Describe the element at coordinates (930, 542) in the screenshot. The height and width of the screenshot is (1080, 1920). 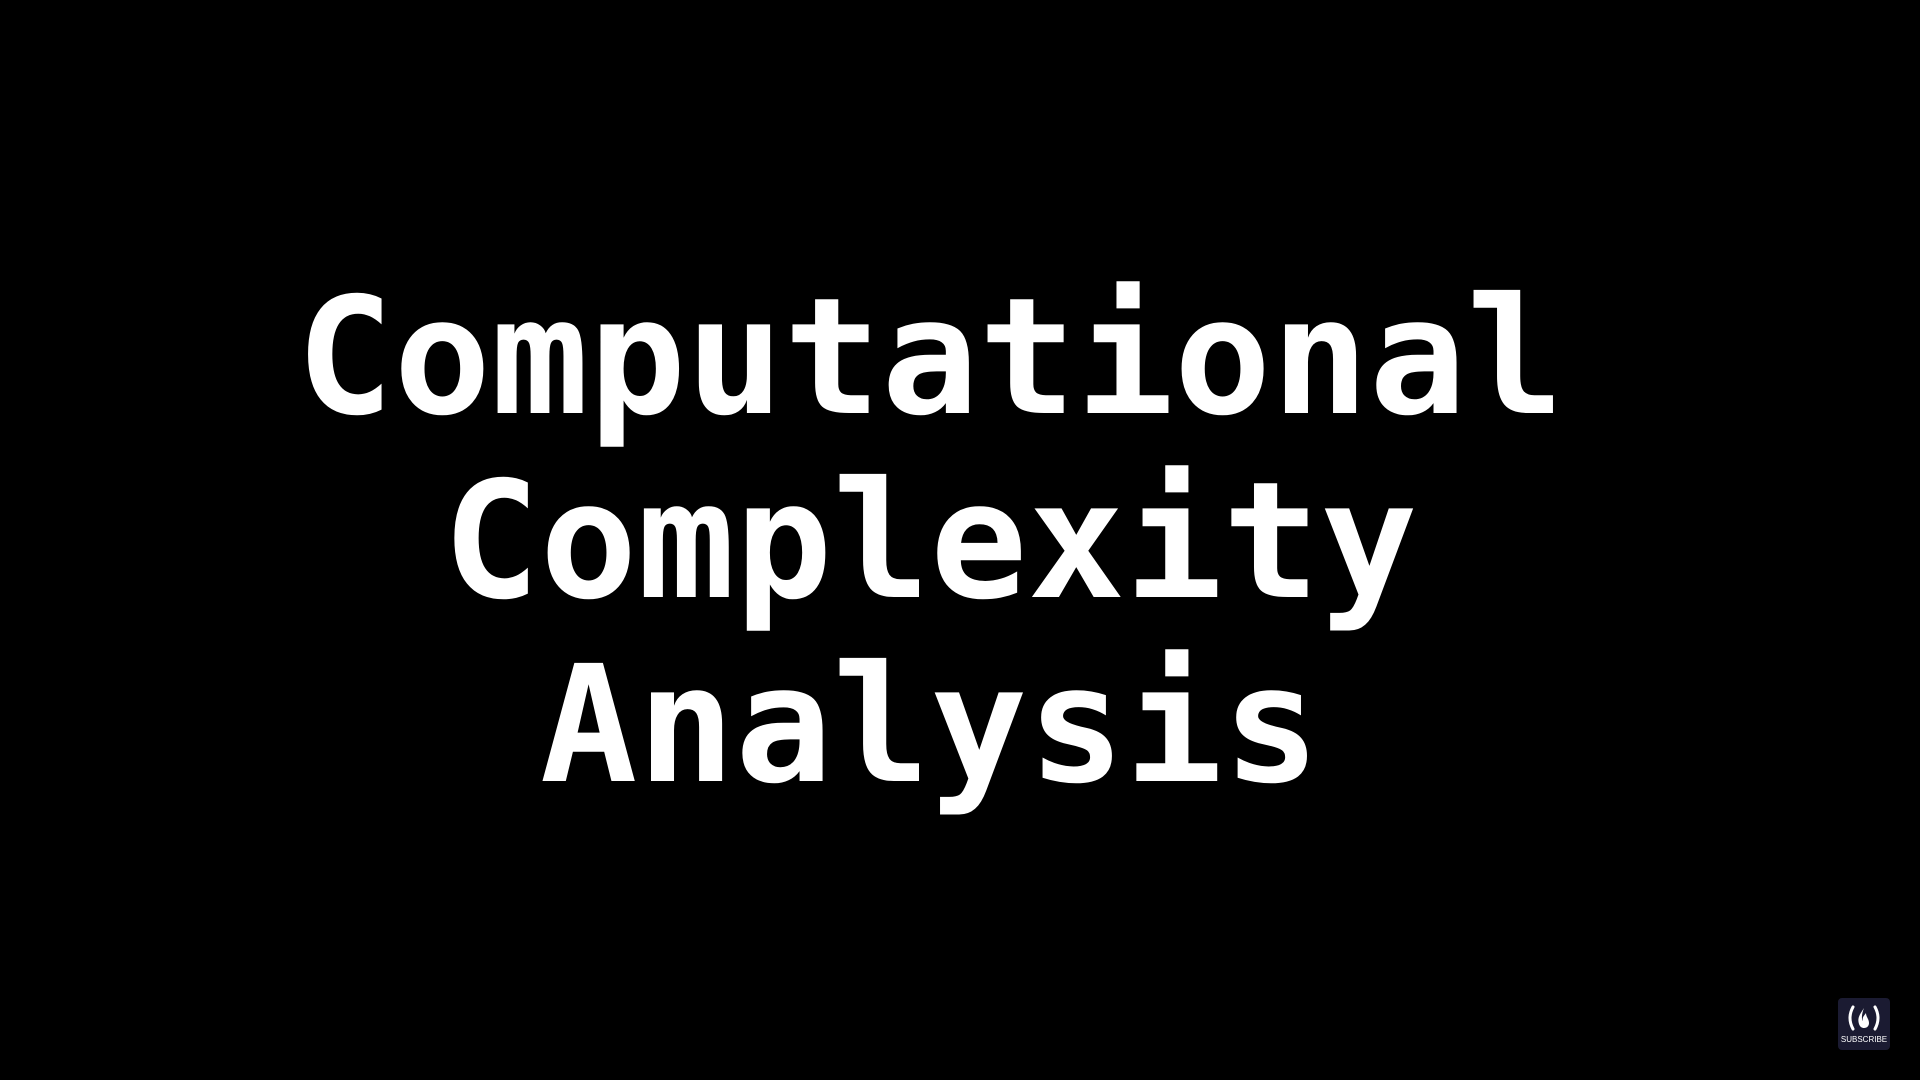
I see `title-line-2: Complexity` at that location.